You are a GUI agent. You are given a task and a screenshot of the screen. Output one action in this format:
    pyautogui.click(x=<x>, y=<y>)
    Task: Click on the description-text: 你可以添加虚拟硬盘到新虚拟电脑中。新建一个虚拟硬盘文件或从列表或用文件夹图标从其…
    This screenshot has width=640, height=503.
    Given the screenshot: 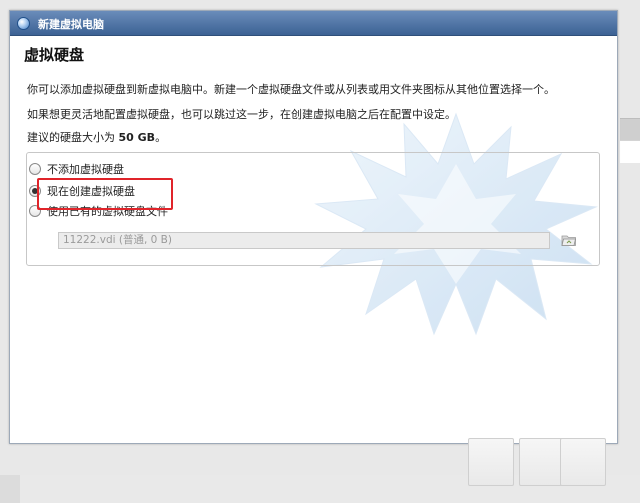 What is the action you would take?
    pyautogui.click(x=291, y=89)
    